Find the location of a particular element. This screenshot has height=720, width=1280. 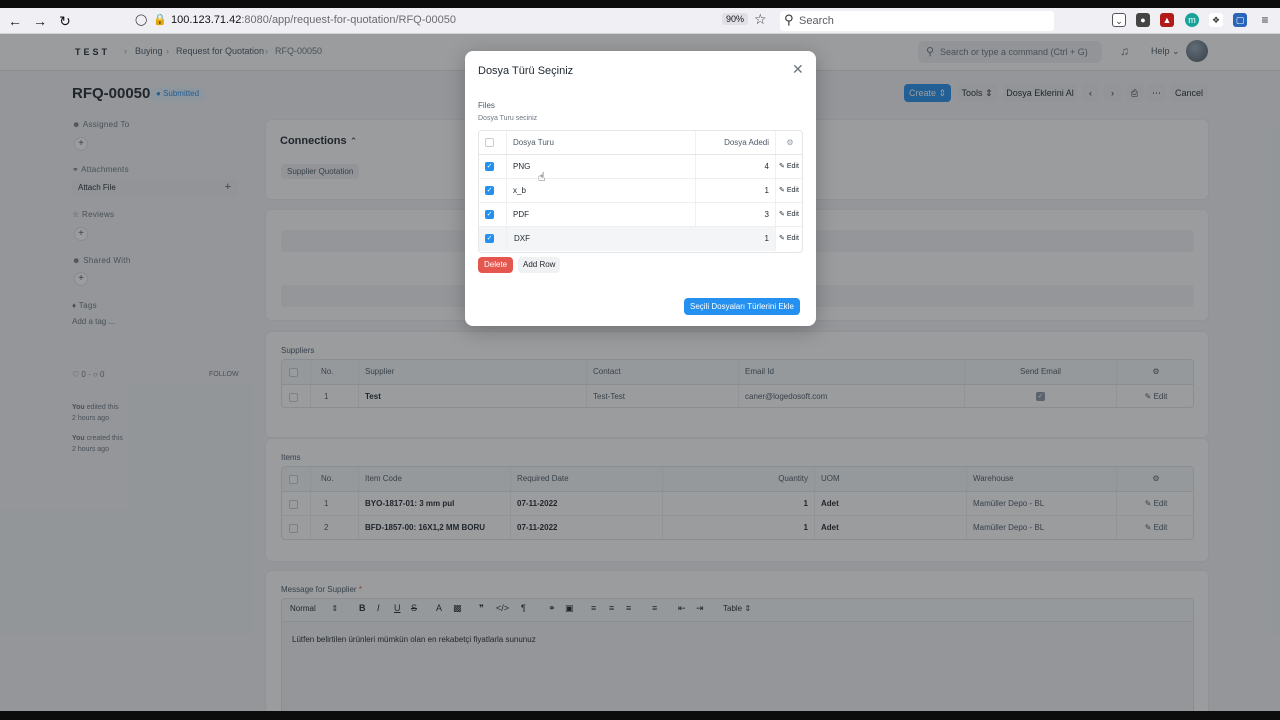

forward-arrow-icon: → is located at coordinates (40, 21).